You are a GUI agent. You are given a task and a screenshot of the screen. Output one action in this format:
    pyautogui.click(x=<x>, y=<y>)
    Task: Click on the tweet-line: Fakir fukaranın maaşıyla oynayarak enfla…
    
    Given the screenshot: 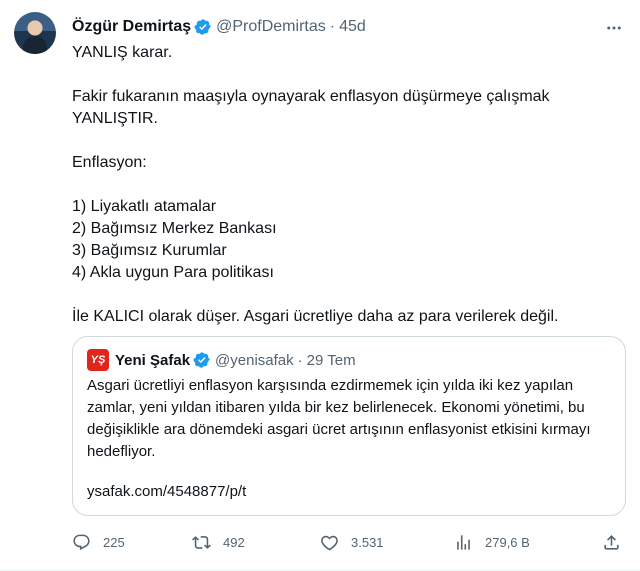 What is the action you would take?
    pyautogui.click(x=311, y=107)
    